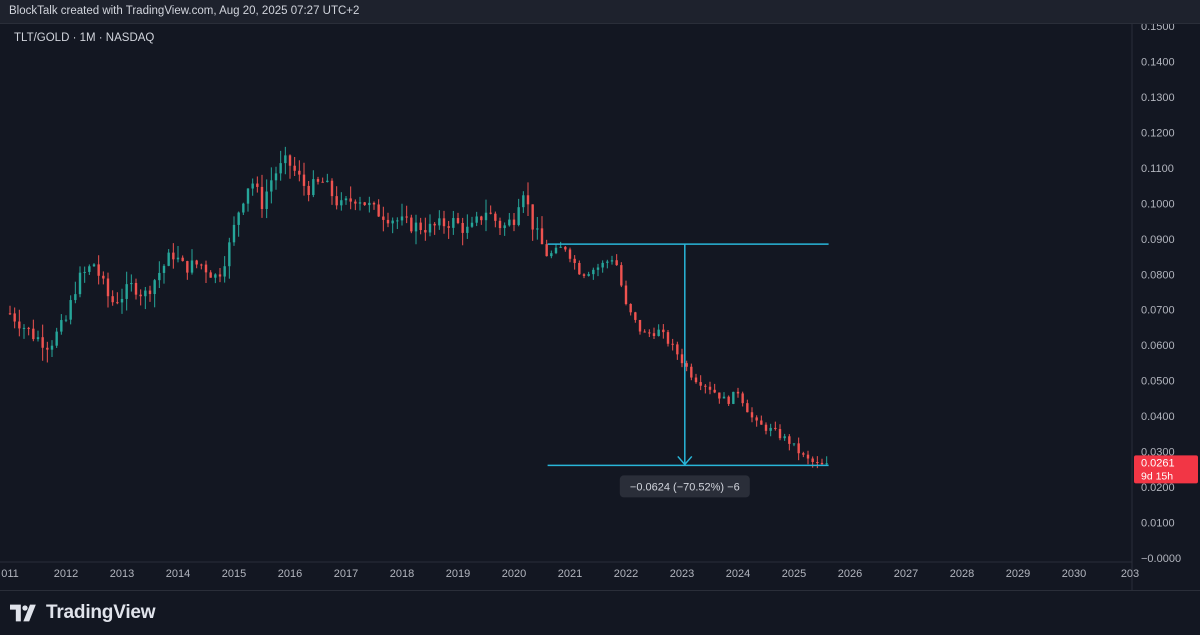 The image size is (1200, 635). I want to click on x-tick-label: 2027, so click(906, 574).